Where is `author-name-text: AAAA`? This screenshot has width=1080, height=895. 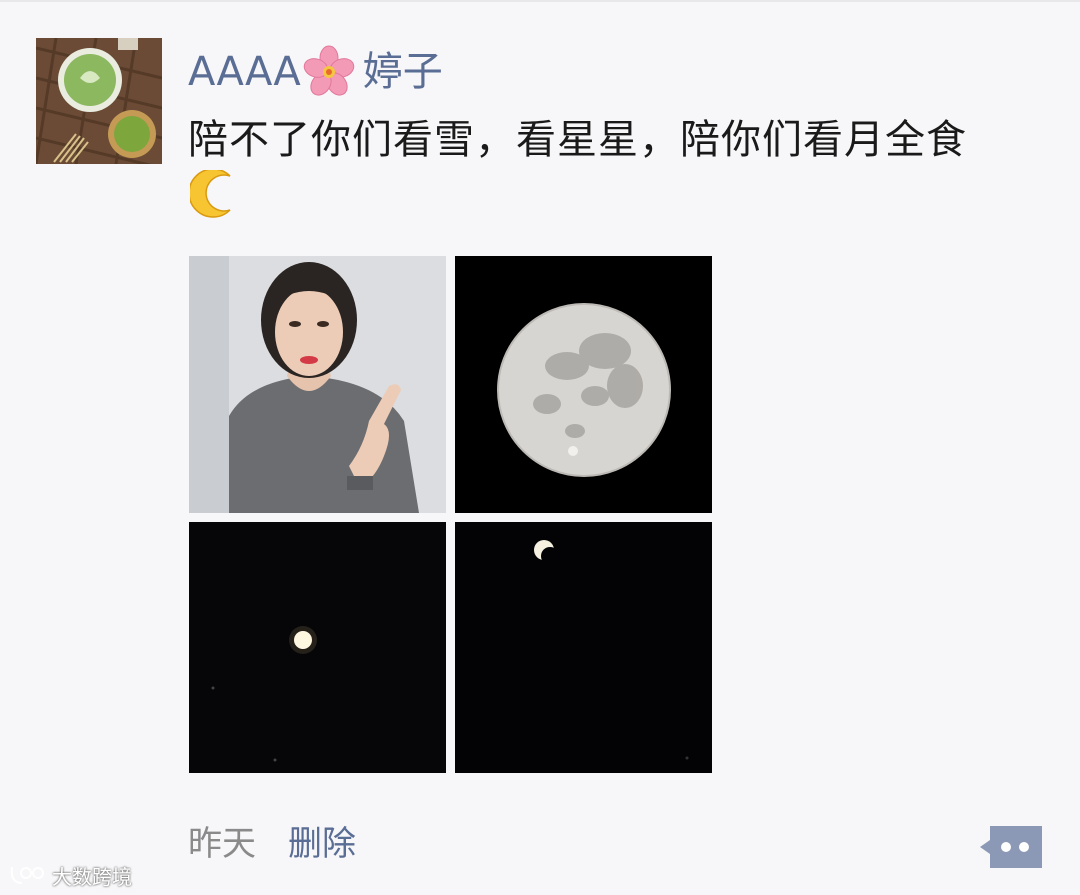 author-name-text: AAAA is located at coordinates (244, 72).